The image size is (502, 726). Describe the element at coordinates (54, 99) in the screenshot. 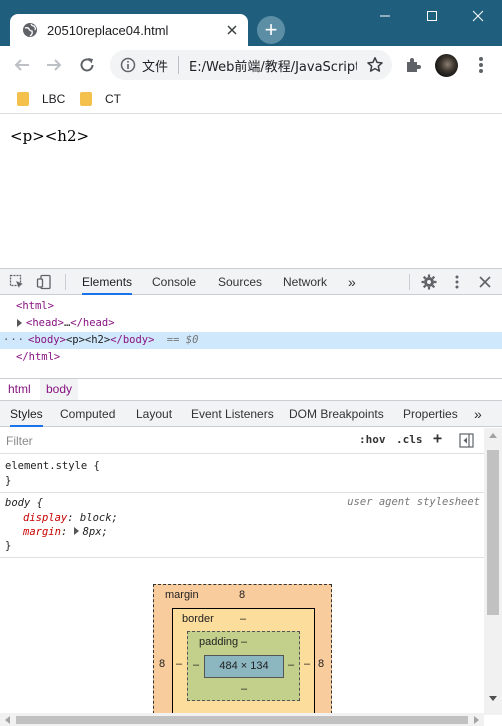

I see `bookmark-label: LBC` at that location.